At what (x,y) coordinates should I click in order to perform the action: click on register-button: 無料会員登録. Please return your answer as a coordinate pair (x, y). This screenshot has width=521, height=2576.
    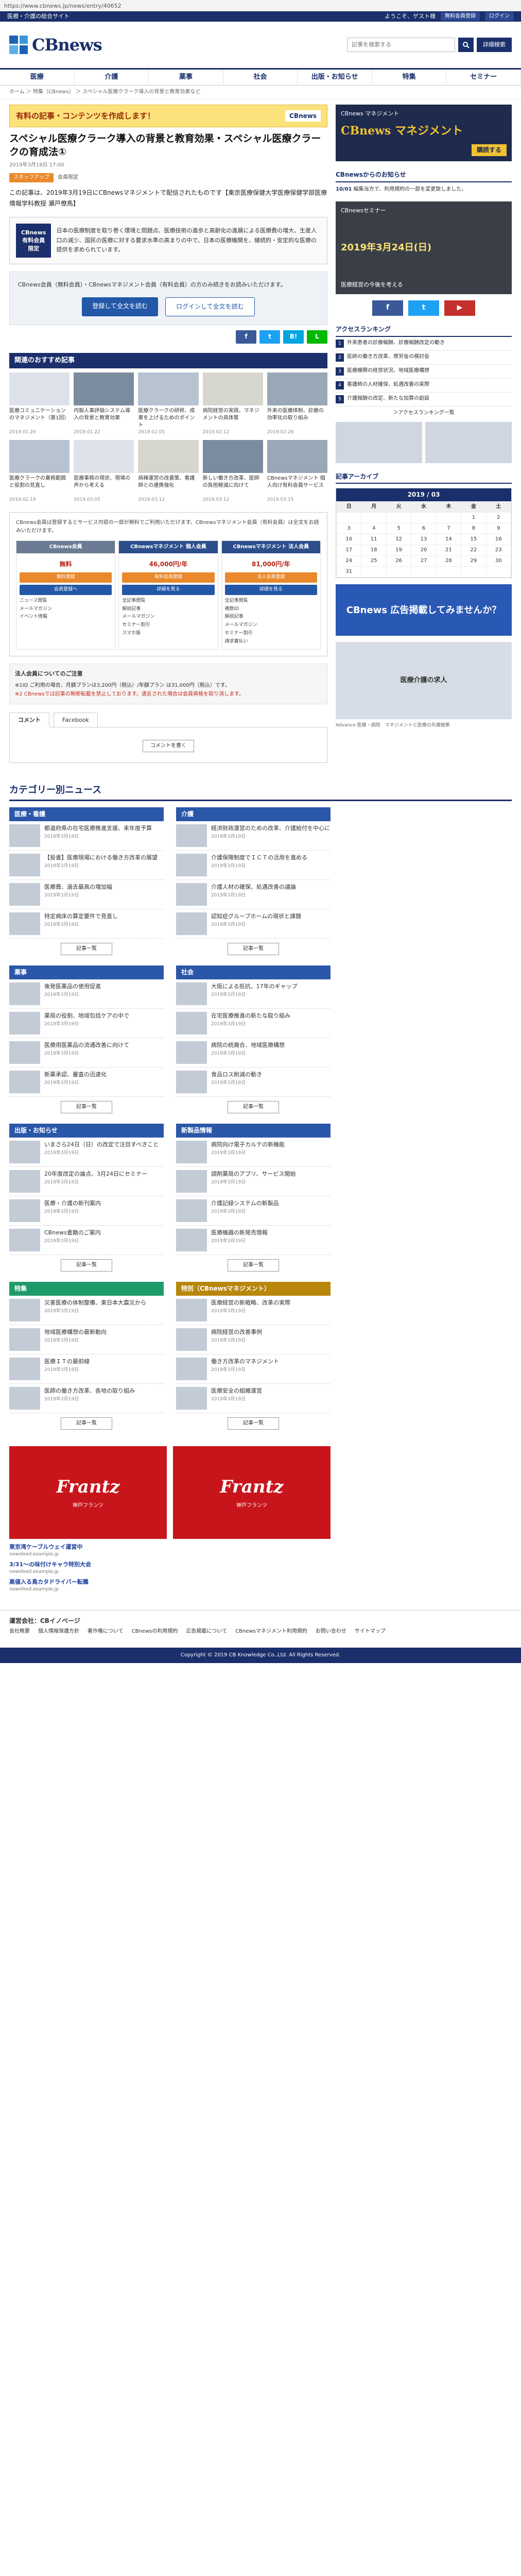
    Looking at the image, I should click on (461, 16).